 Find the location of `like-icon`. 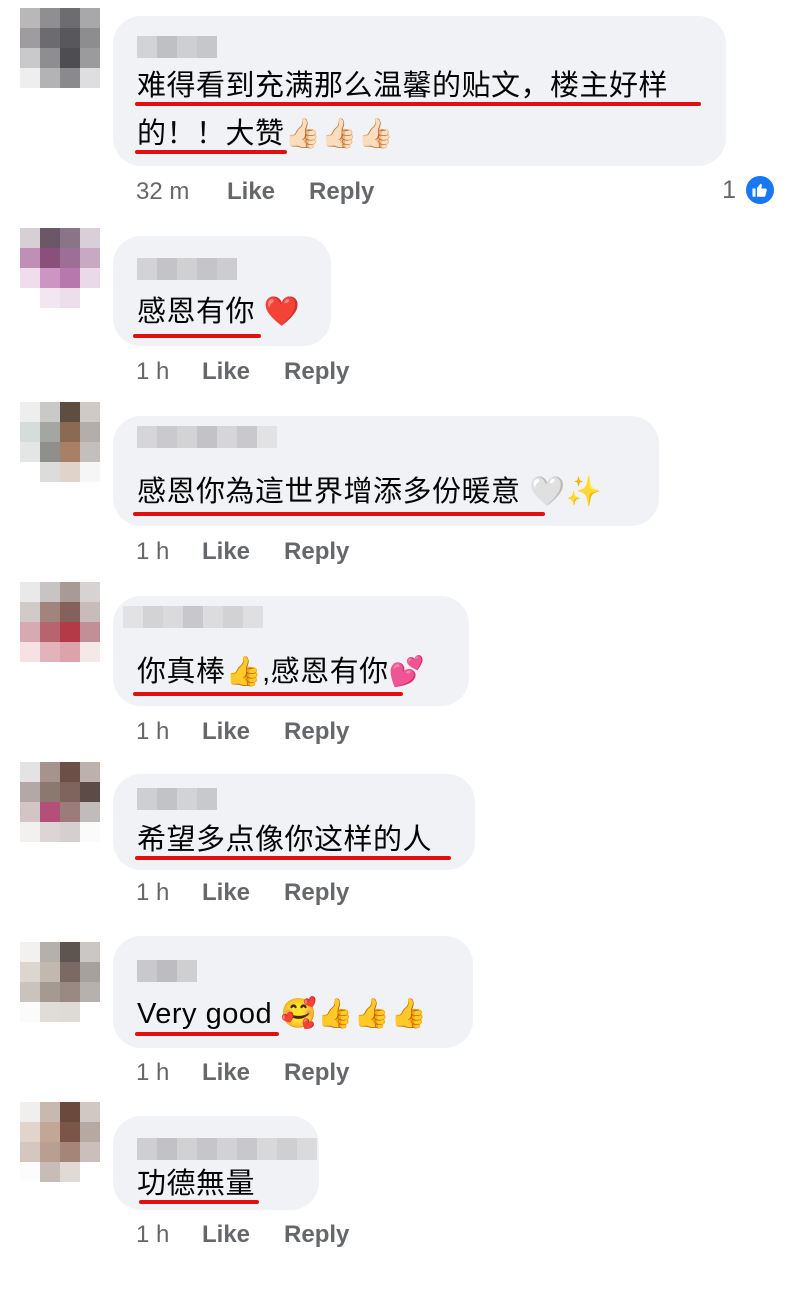

like-icon is located at coordinates (760, 190).